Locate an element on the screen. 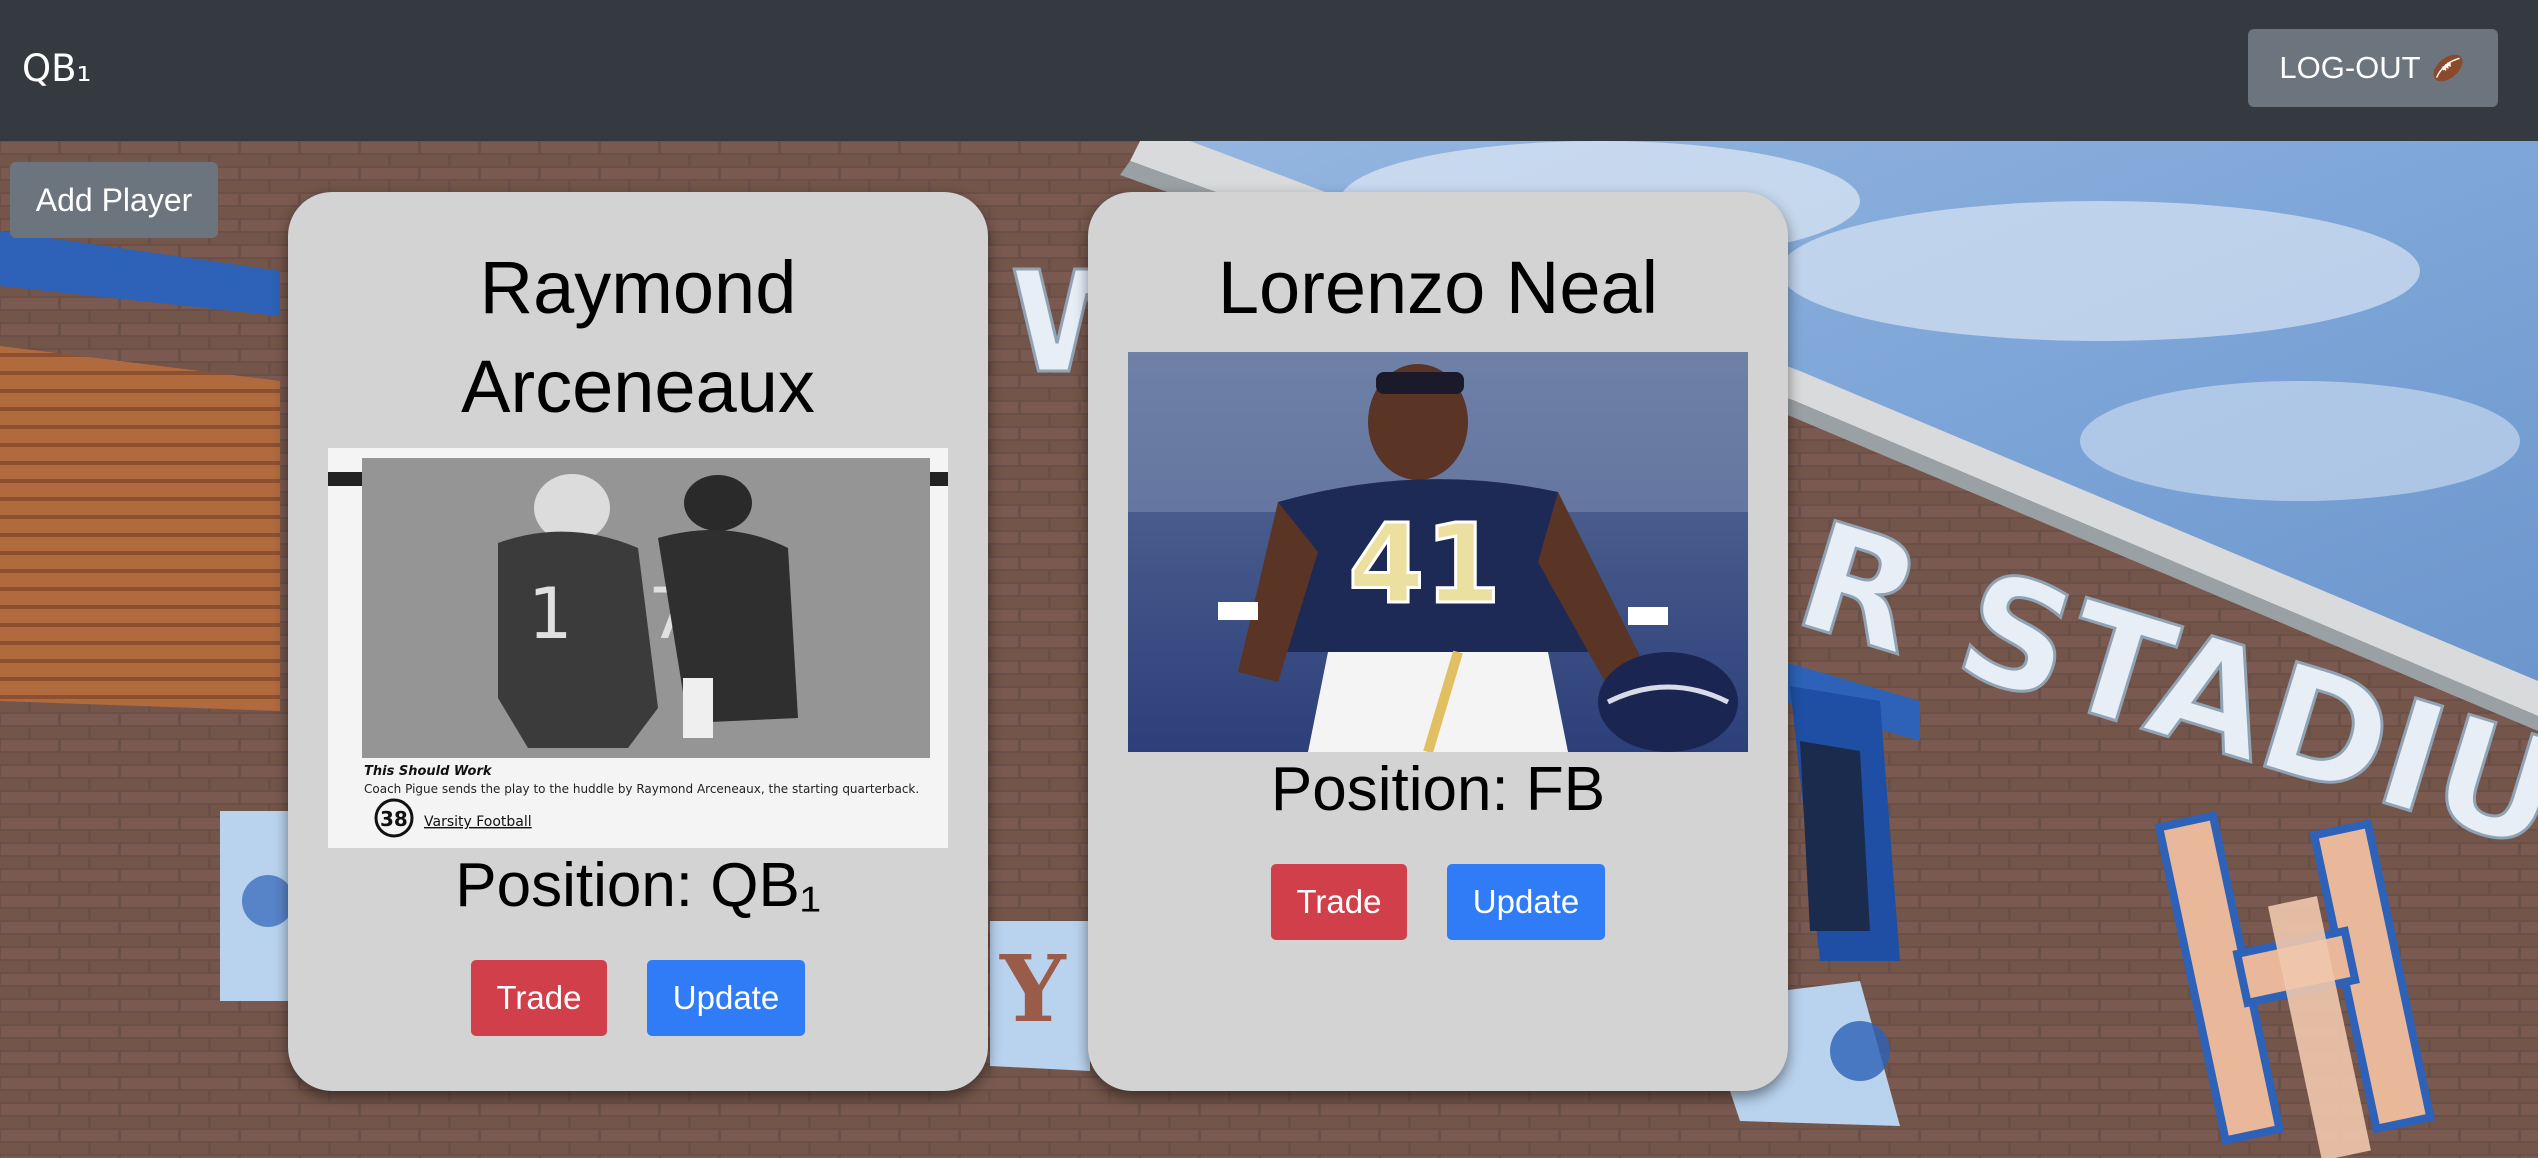  player-name: Lorenzo Neal is located at coordinates (1438, 287).